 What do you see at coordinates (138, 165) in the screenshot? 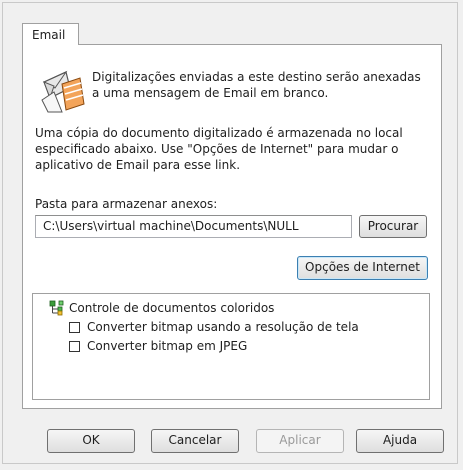
I see `info-line-3: aplicativo de Email para esse link.` at bounding box center [138, 165].